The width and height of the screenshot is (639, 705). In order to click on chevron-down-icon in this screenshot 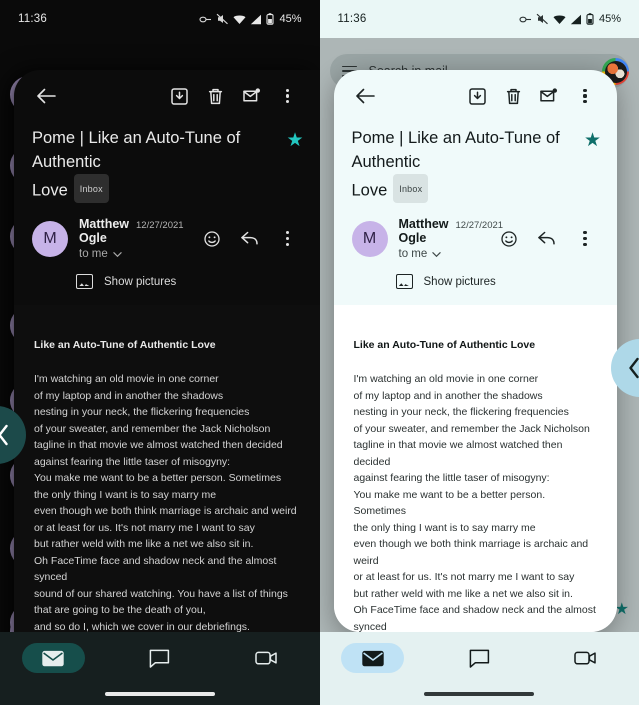, I will do `click(436, 254)`.